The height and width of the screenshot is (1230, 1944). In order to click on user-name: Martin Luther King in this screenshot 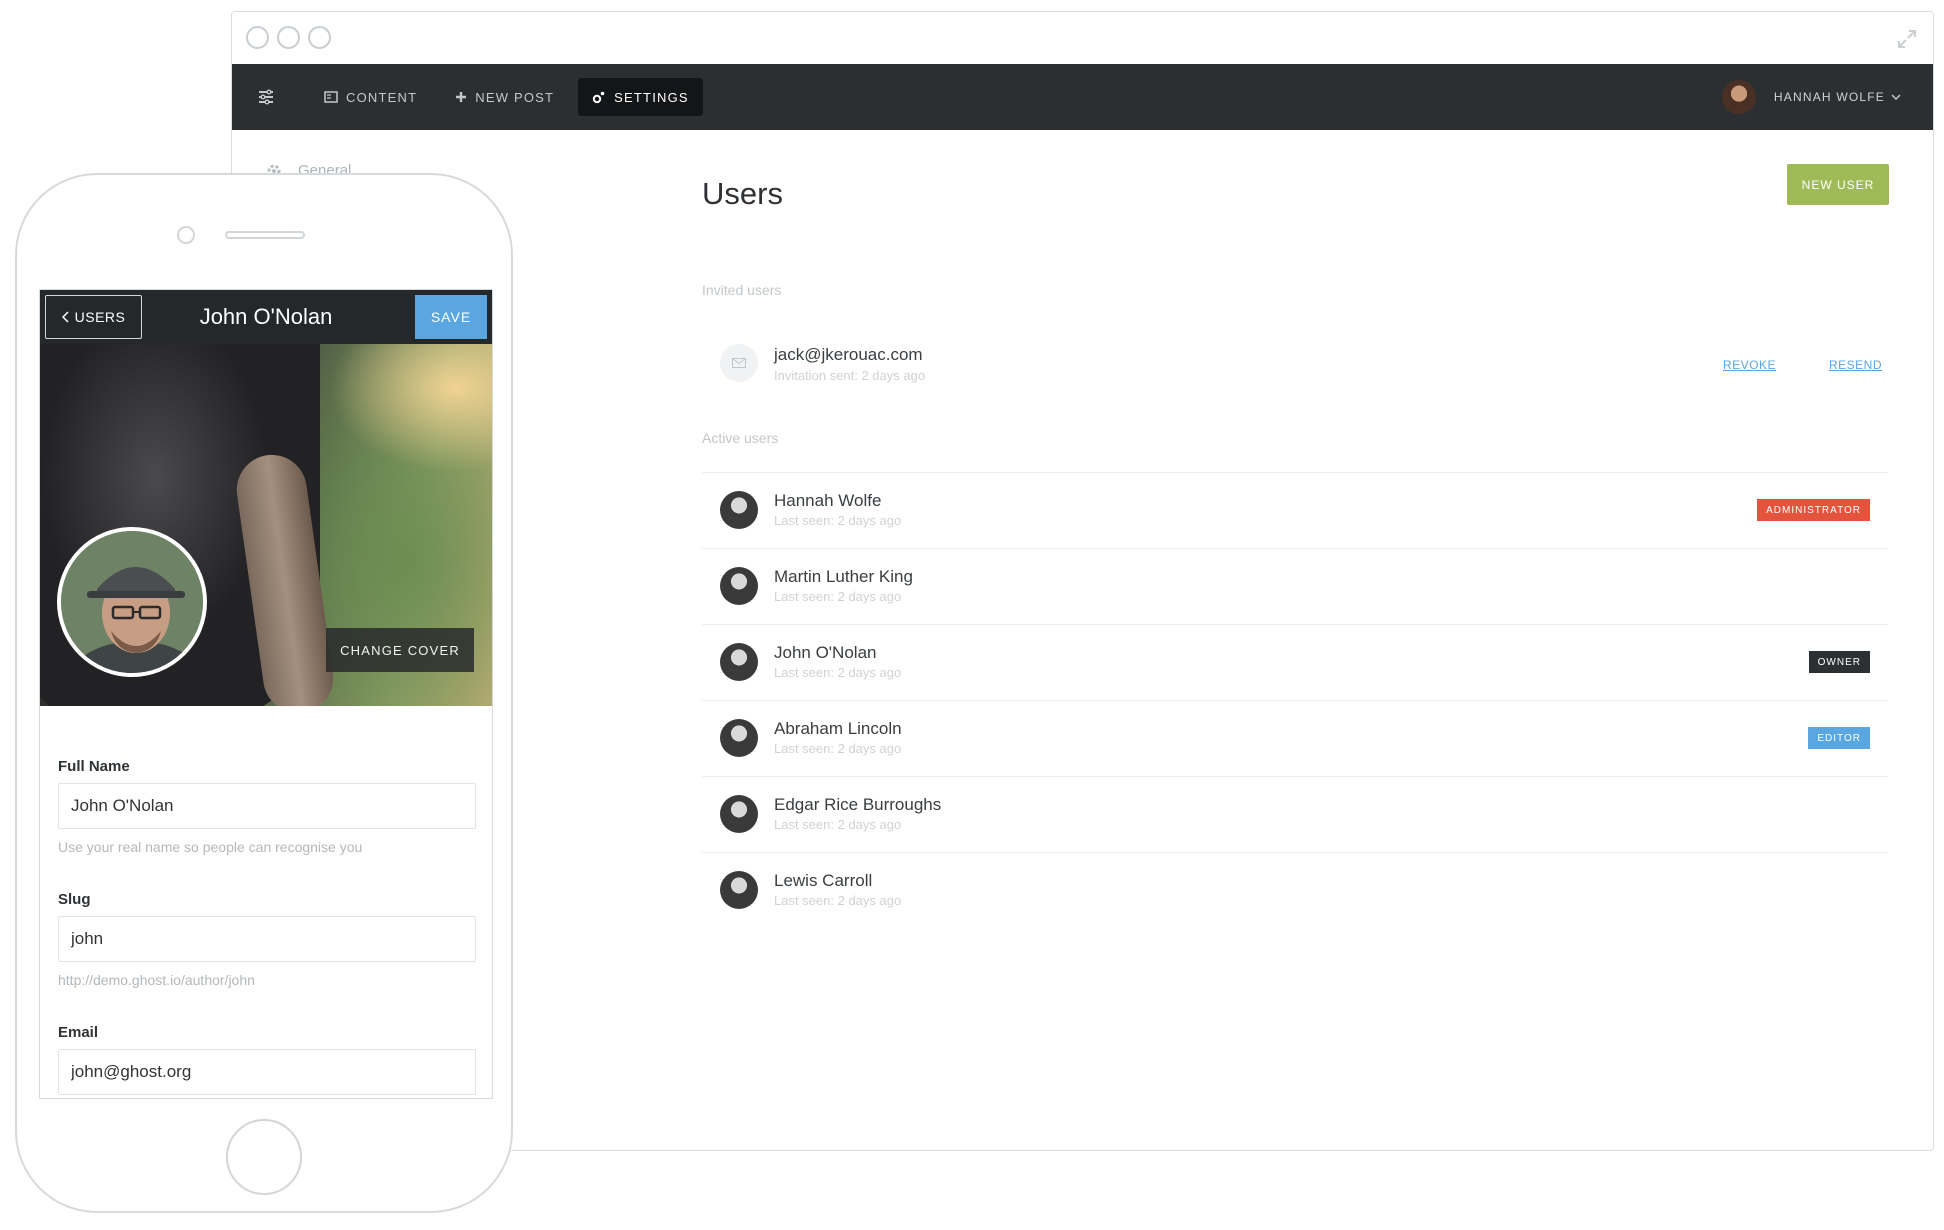, I will do `click(843, 576)`.